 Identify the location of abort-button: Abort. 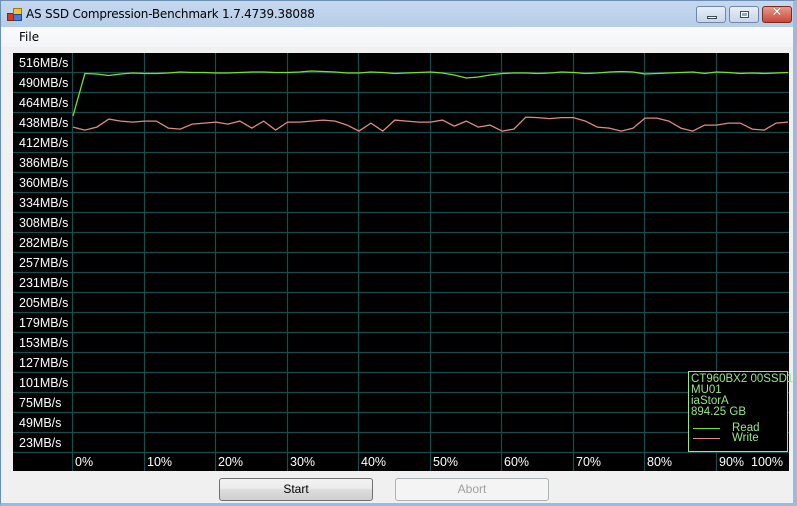
(472, 489).